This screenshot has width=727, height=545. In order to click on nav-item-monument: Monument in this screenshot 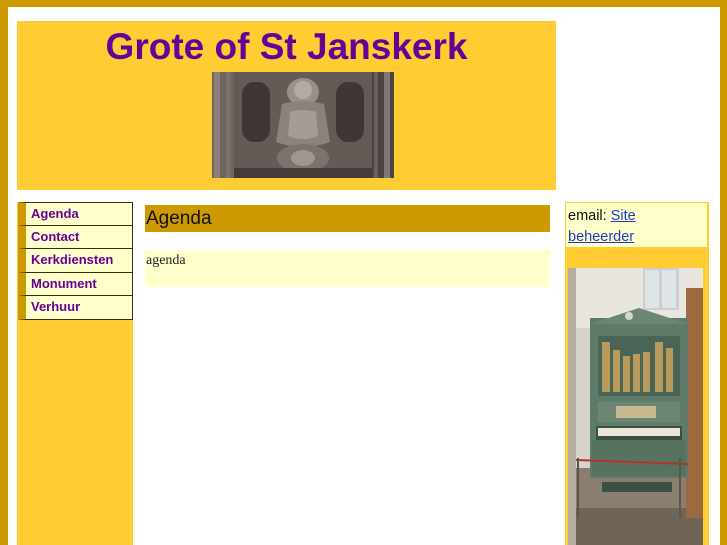, I will do `click(75, 284)`.